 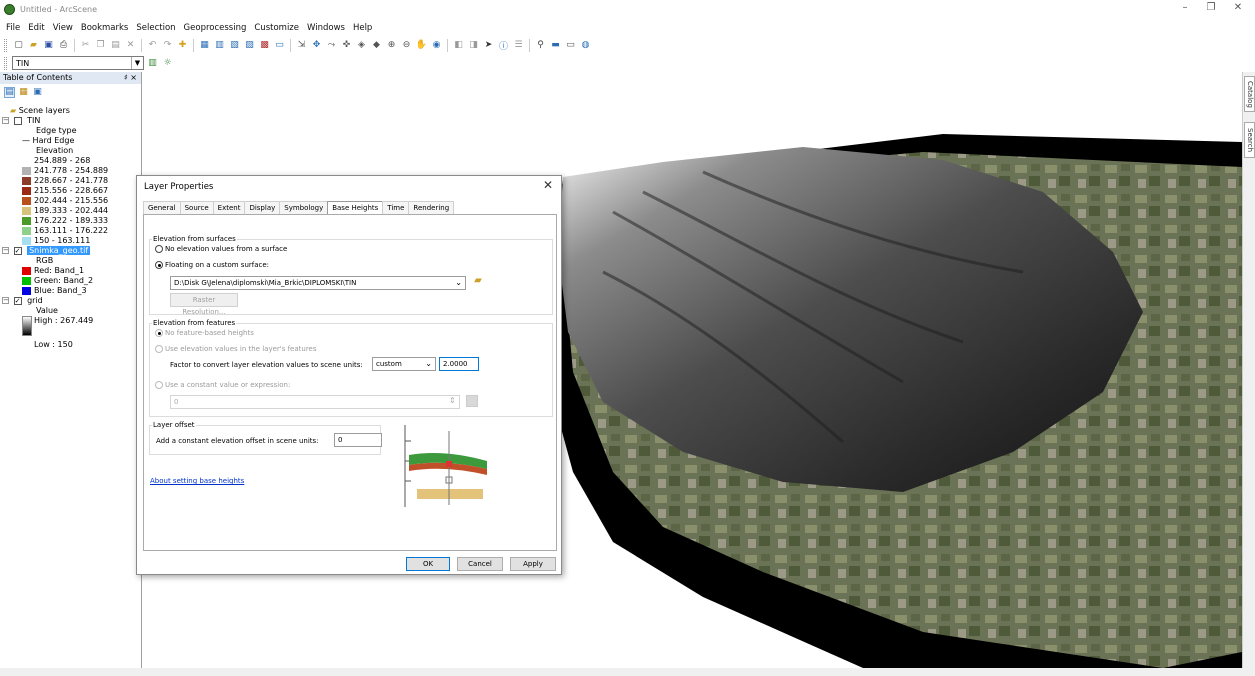 I want to click on cut-icon: ✂, so click(x=85, y=45).